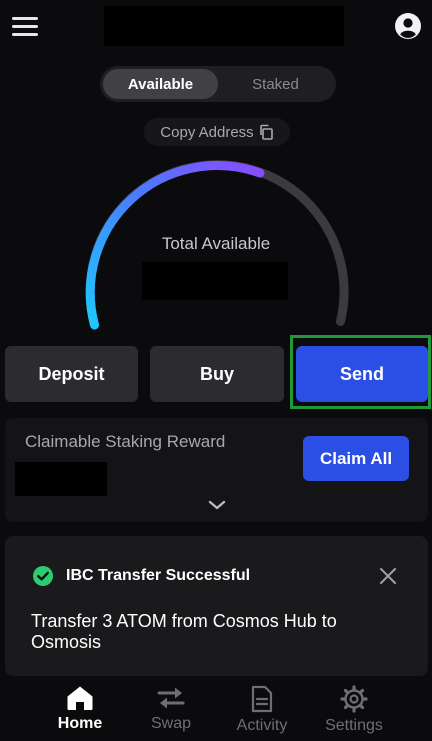 Image resolution: width=432 pixels, height=741 pixels. I want to click on nav-settings: Settings, so click(354, 709).